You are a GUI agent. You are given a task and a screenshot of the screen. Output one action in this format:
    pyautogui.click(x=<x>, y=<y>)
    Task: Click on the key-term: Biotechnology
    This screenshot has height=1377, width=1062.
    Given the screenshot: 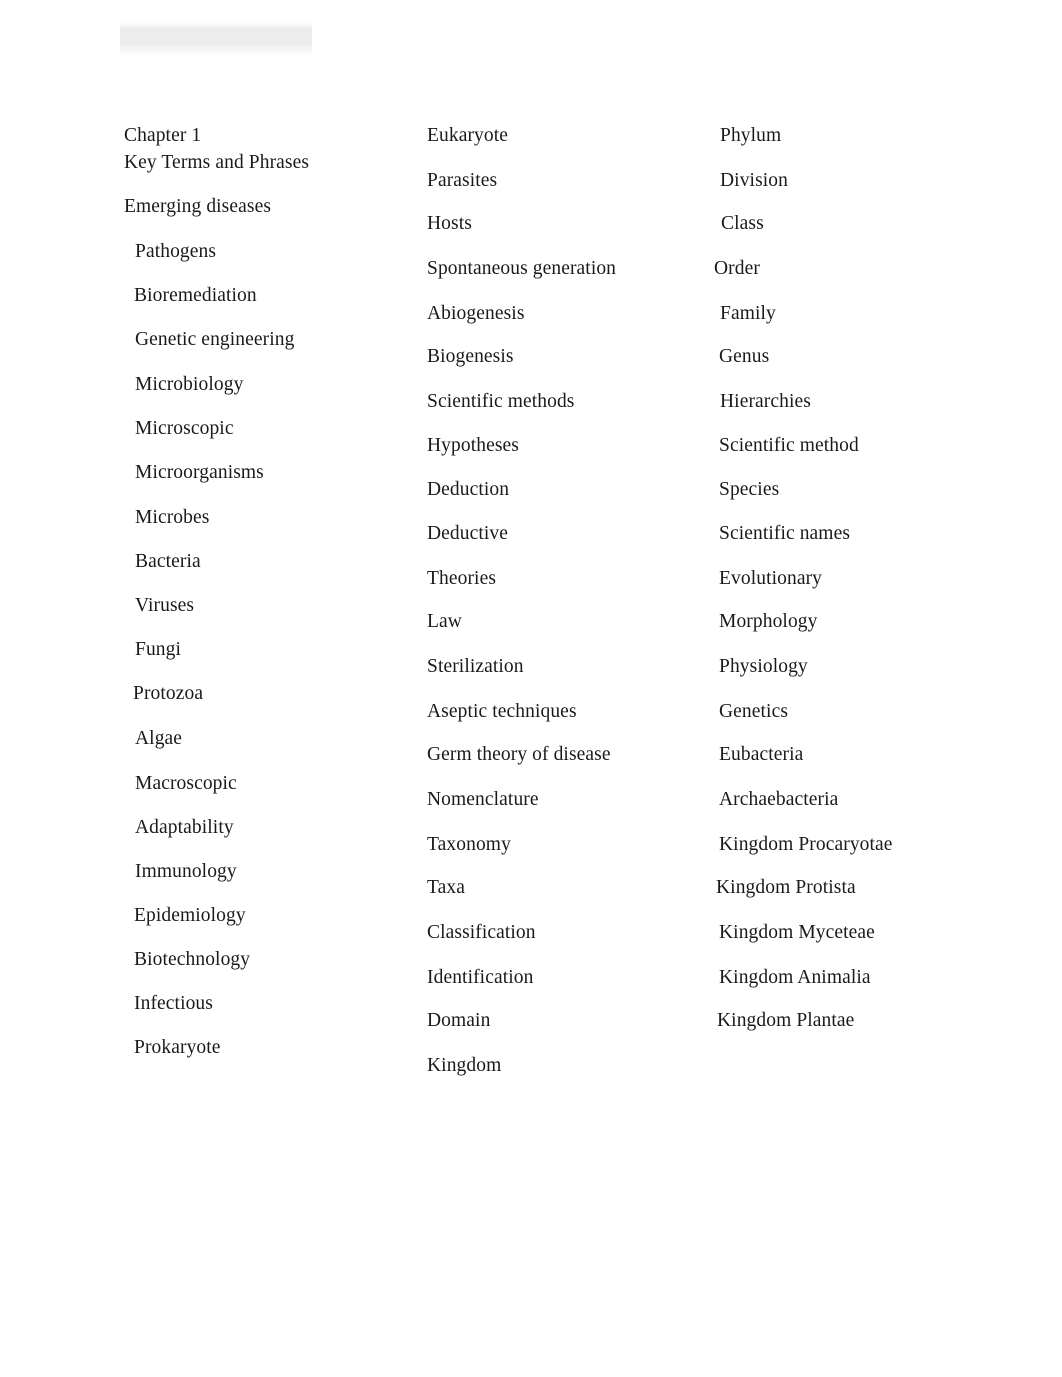 What is the action you would take?
    pyautogui.click(x=192, y=959)
    